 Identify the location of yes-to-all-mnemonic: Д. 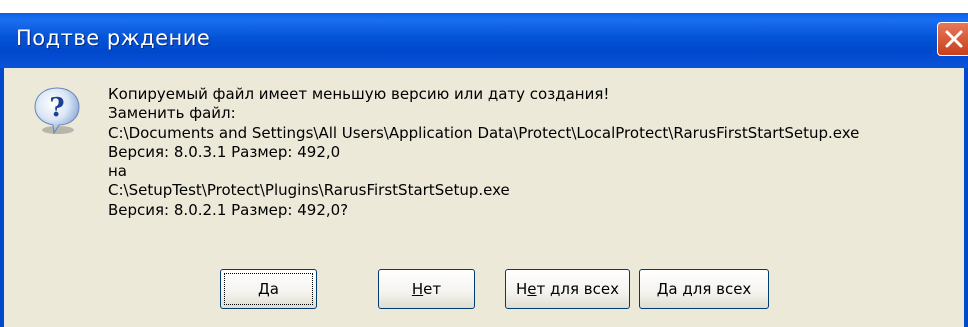
(662, 289).